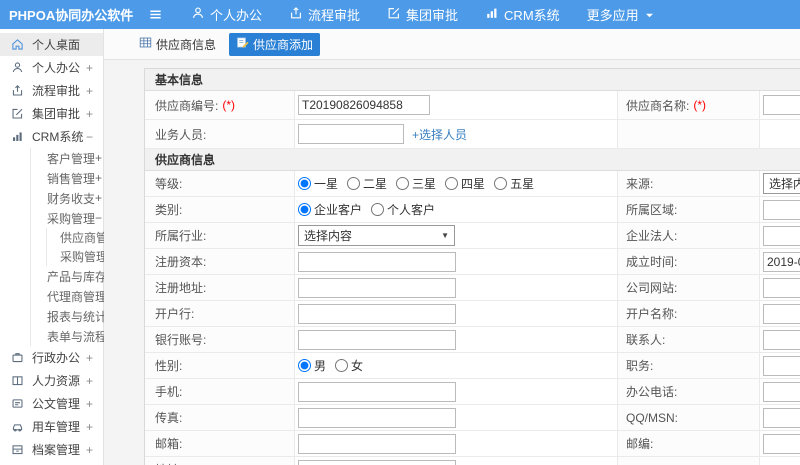 This screenshot has width=800, height=465. Describe the element at coordinates (51, 113) in the screenshot. I see `sidebar-item-group-approval: 集团审批 +` at that location.